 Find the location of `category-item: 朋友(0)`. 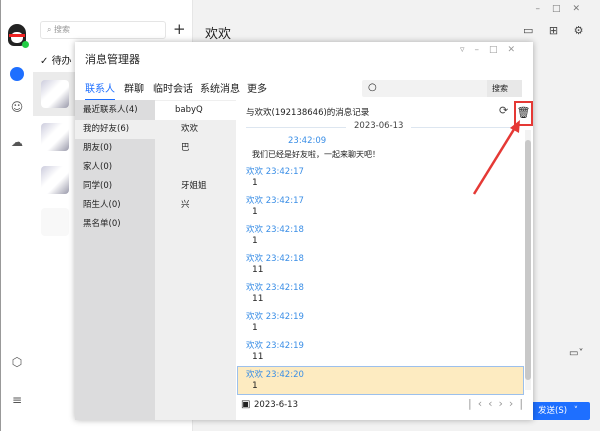

category-item: 朋友(0) is located at coordinates (115, 148).